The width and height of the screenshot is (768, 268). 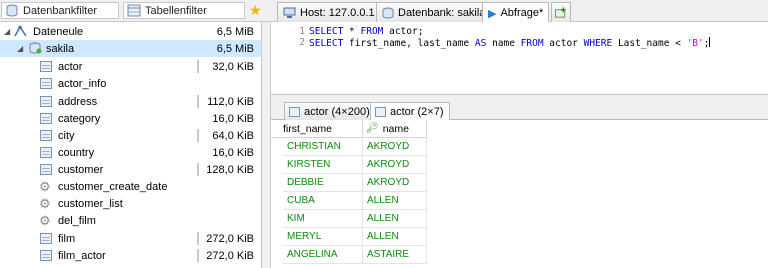 What do you see at coordinates (492, 13) in the screenshot?
I see `play-icon: ▶` at bounding box center [492, 13].